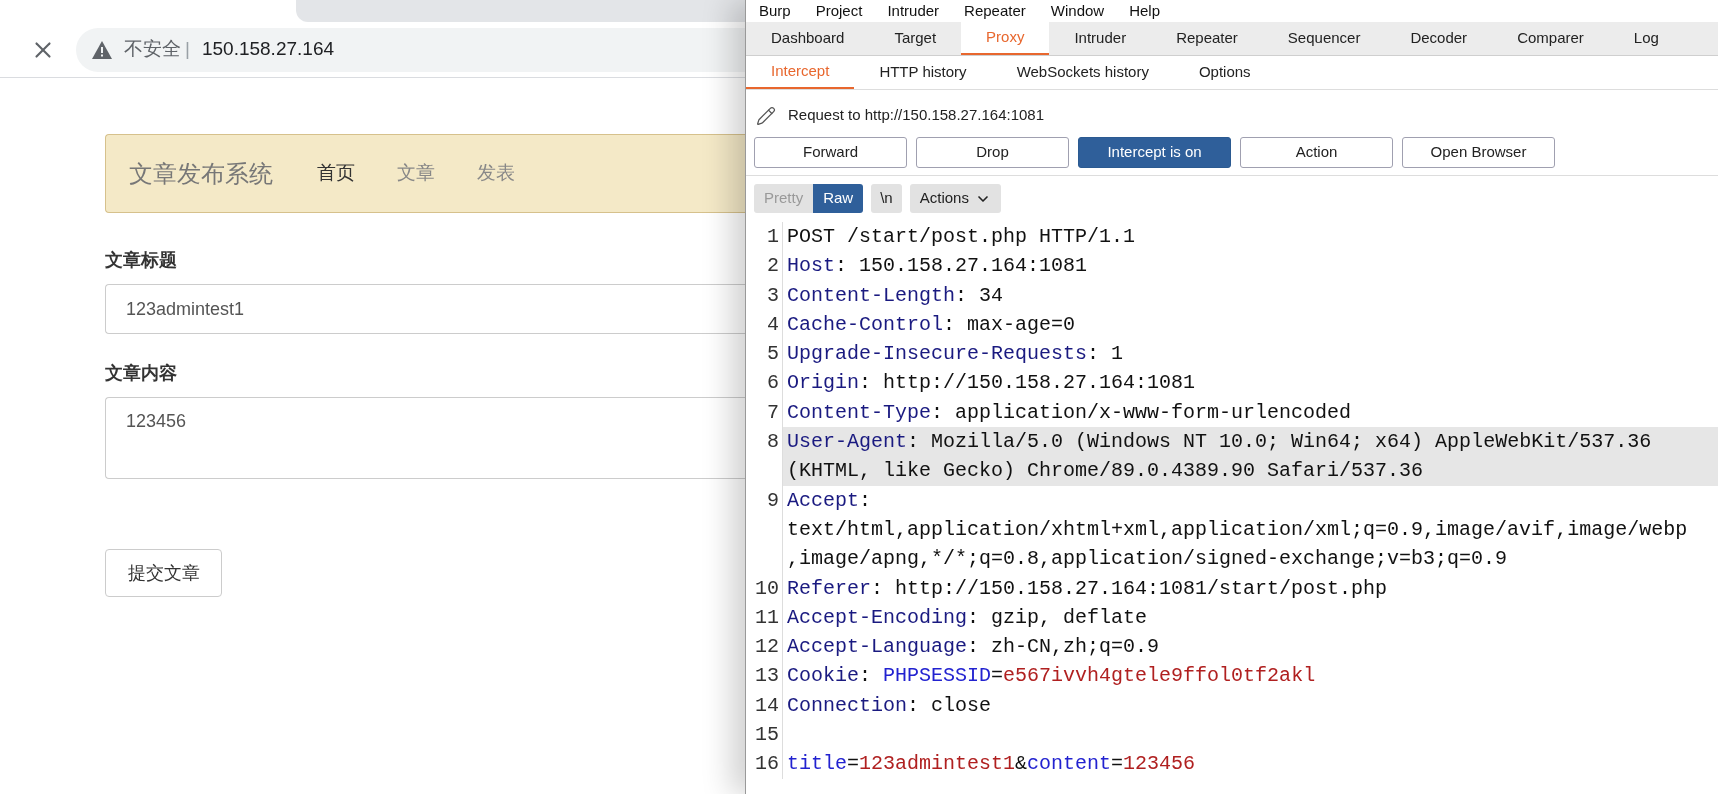  What do you see at coordinates (1088, 588) in the screenshot?
I see `code-line: Referer: http://150.158.27.164:1081/start/post.php` at bounding box center [1088, 588].